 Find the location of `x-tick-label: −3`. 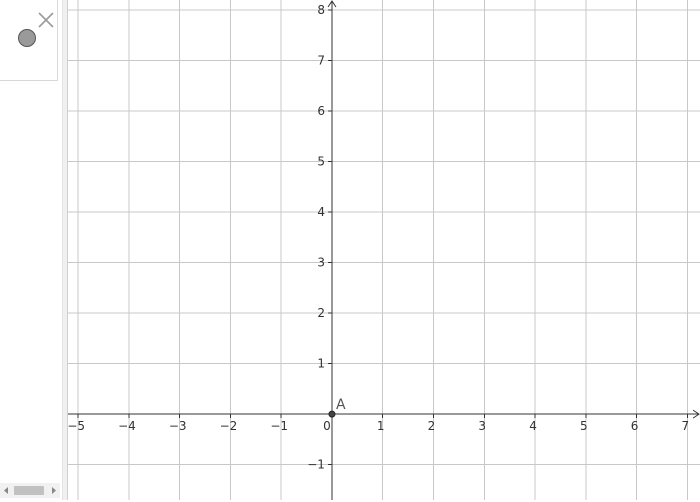

x-tick-label: −3 is located at coordinates (178, 426).